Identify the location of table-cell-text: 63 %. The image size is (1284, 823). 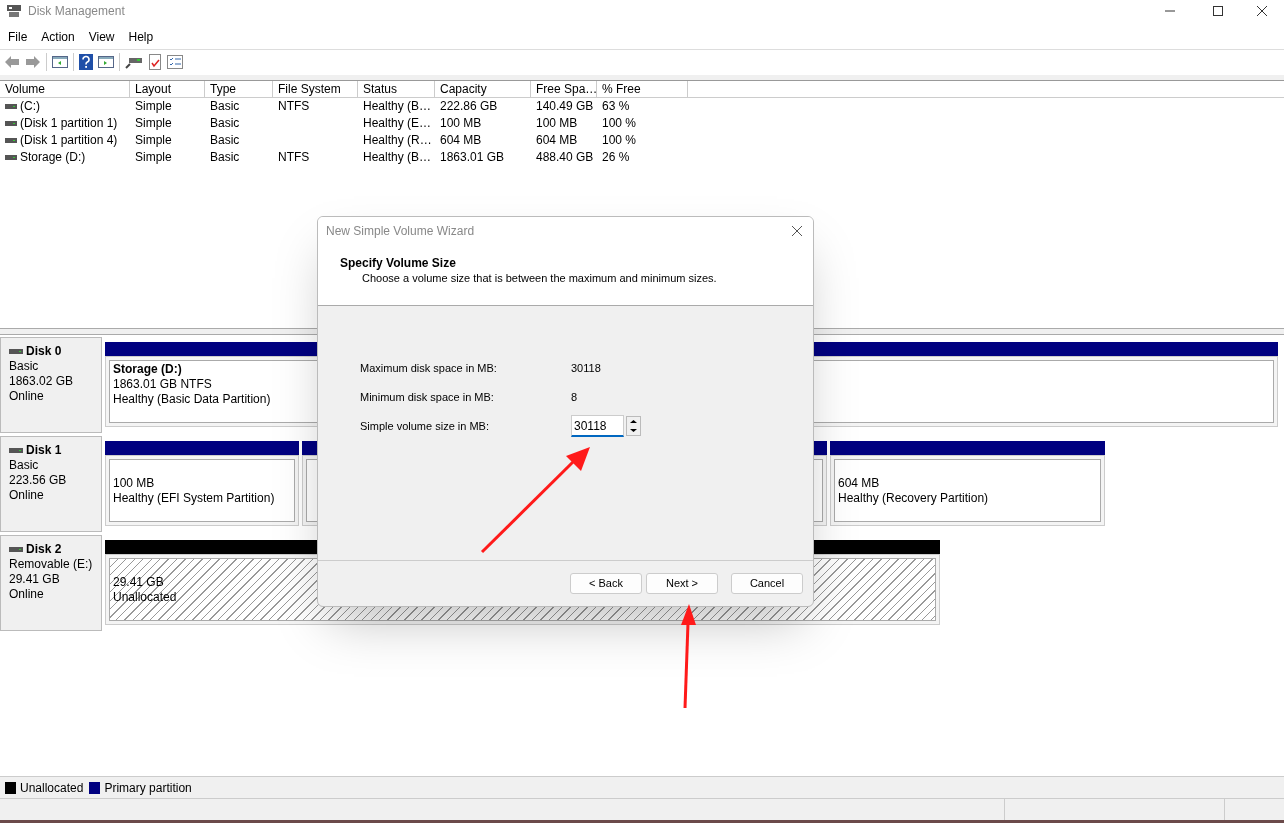
(616, 107).